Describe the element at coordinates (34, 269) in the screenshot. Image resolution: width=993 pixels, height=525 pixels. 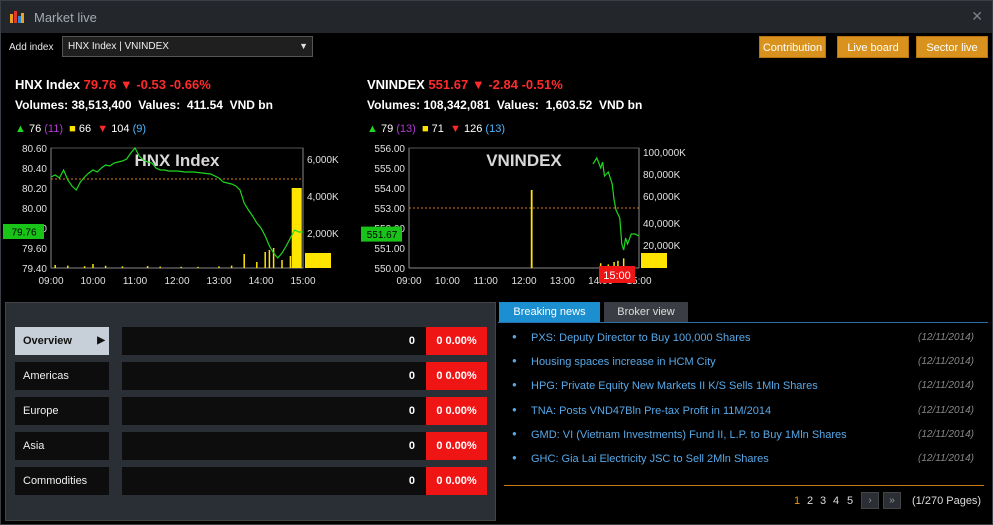
I see `y-tick-label: 79.40` at that location.